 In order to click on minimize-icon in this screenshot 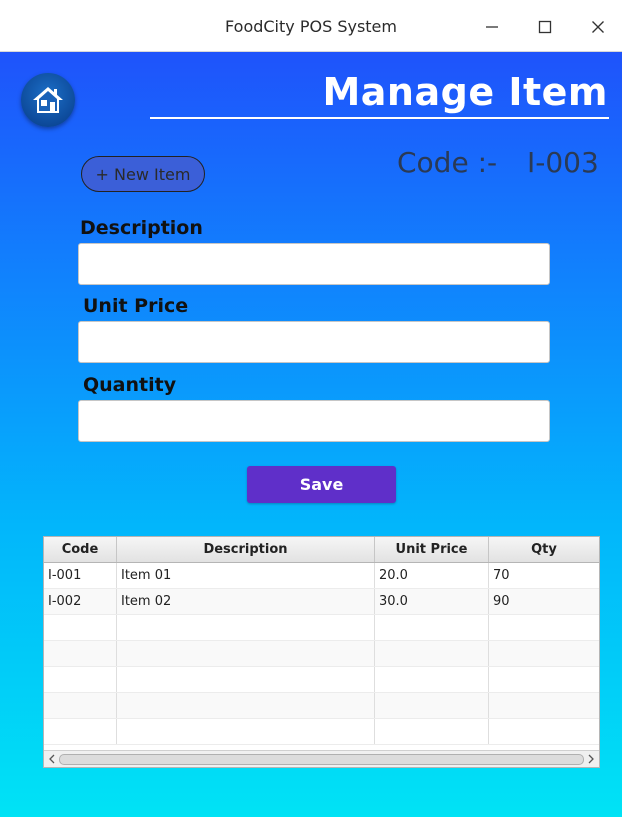, I will do `click(492, 27)`.